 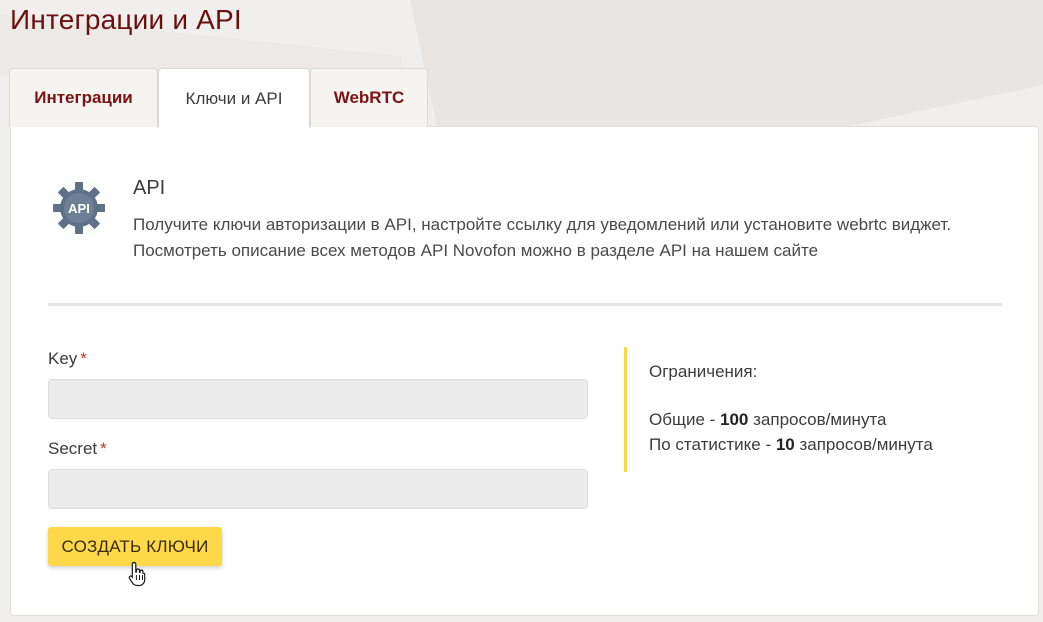 I want to click on api-heading: API, so click(x=149, y=188).